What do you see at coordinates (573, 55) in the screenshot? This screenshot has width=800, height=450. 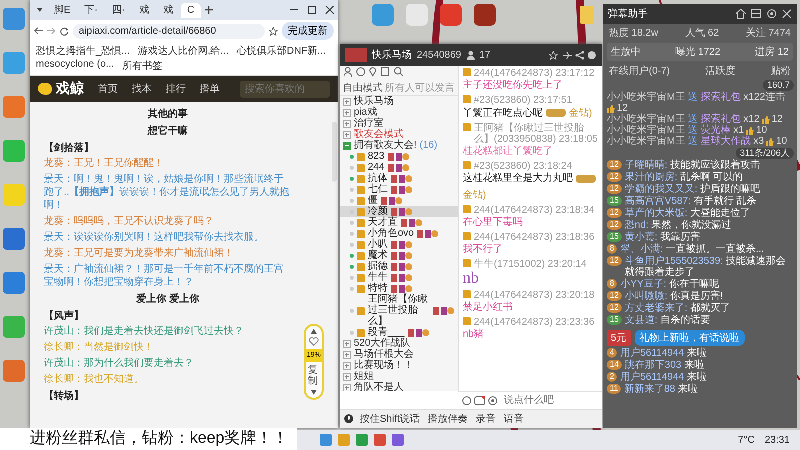 I see `room-actions-icon` at bounding box center [573, 55].